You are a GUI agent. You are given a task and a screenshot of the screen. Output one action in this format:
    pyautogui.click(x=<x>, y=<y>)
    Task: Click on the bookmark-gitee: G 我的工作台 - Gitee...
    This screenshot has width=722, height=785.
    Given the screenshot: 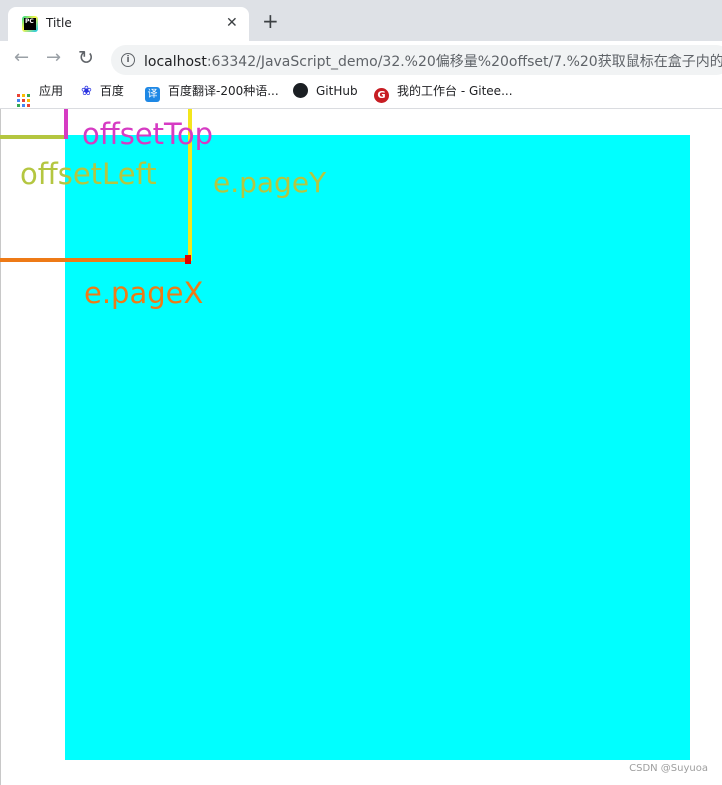 What is the action you would take?
    pyautogui.click(x=443, y=93)
    